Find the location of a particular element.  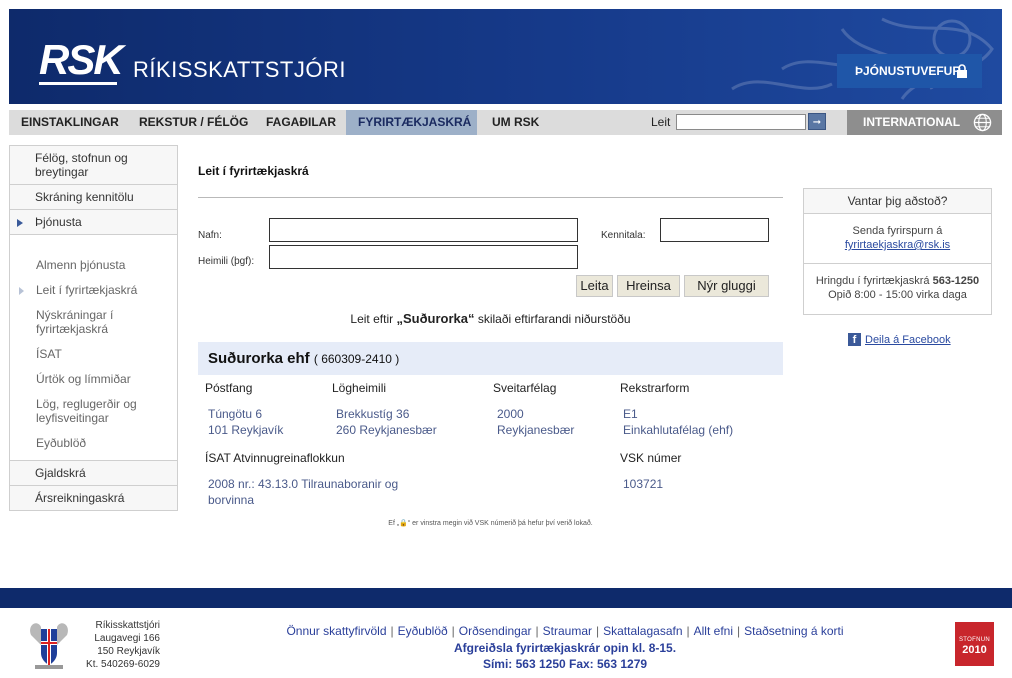

sidebar-subitem-leit: Leit í fyrirtækjaskrá is located at coordinates (93, 290).